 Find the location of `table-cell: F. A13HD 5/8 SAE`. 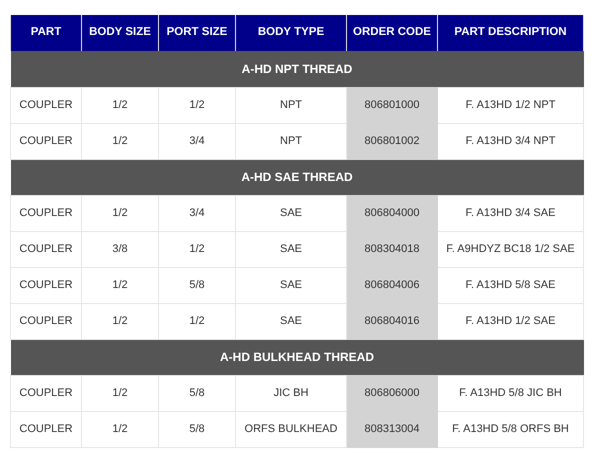

table-cell: F. A13HD 5/8 SAE is located at coordinates (511, 285).